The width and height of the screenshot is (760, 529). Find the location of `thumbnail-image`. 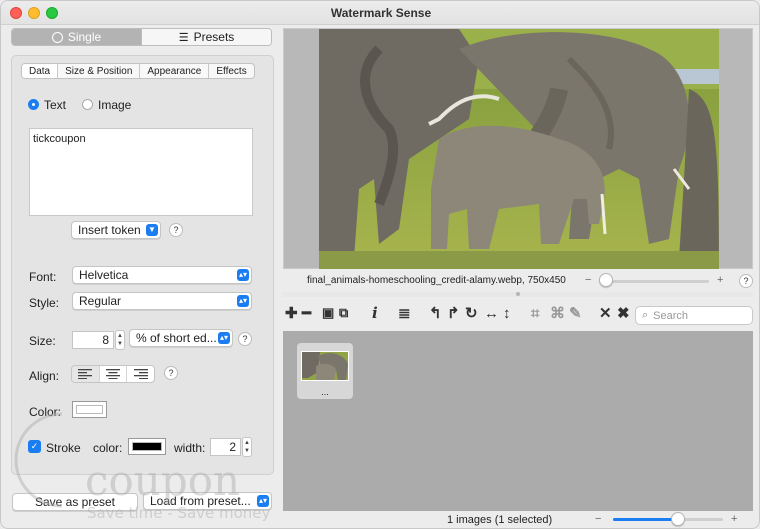

thumbnail-image is located at coordinates (325, 366).